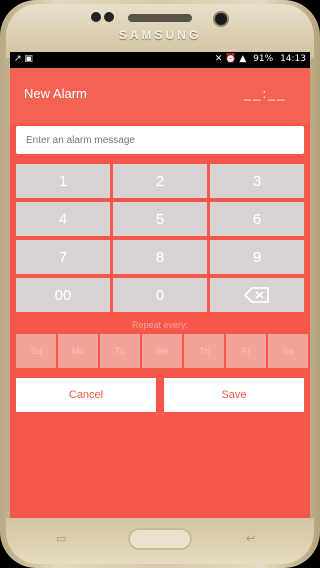 Image resolution: width=320 pixels, height=568 pixels. I want to click on day-sunday: Su, so click(36, 351).